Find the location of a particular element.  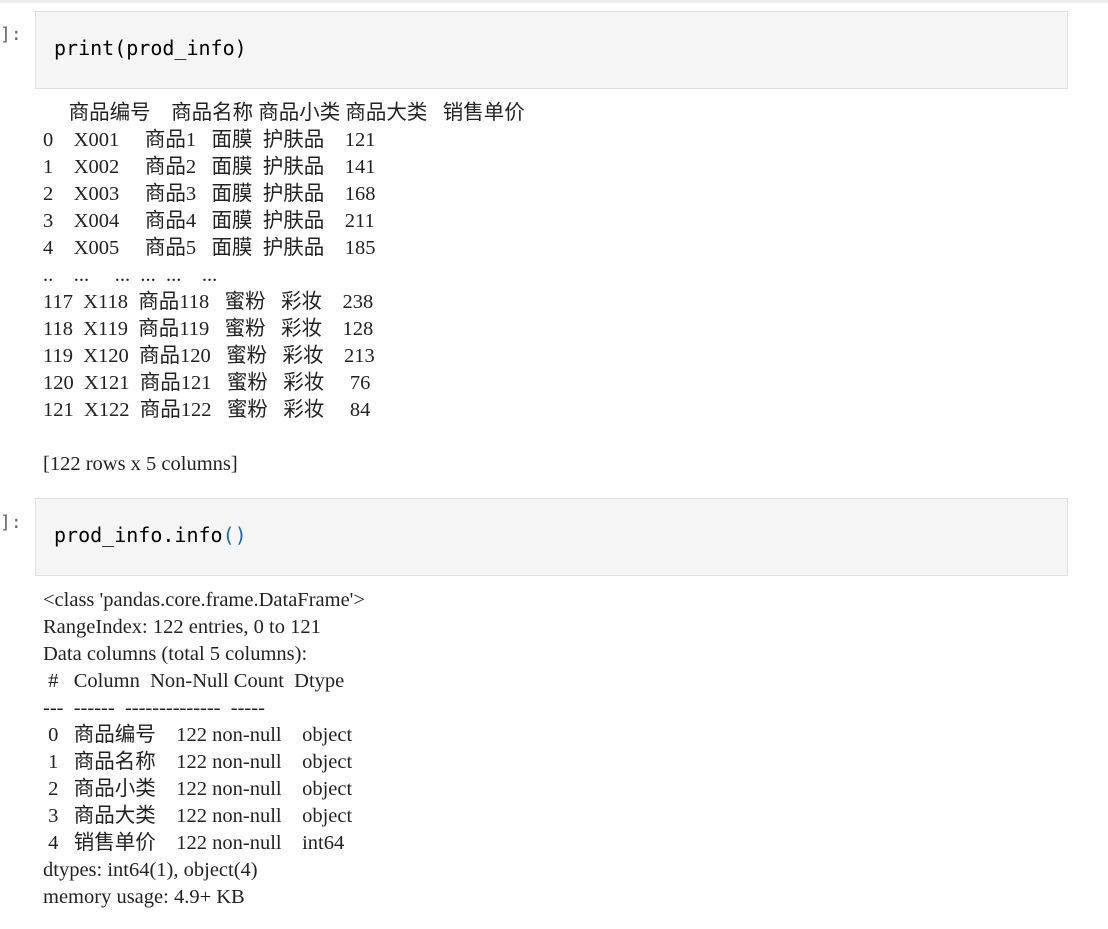

open-paren: ( is located at coordinates (120, 48).